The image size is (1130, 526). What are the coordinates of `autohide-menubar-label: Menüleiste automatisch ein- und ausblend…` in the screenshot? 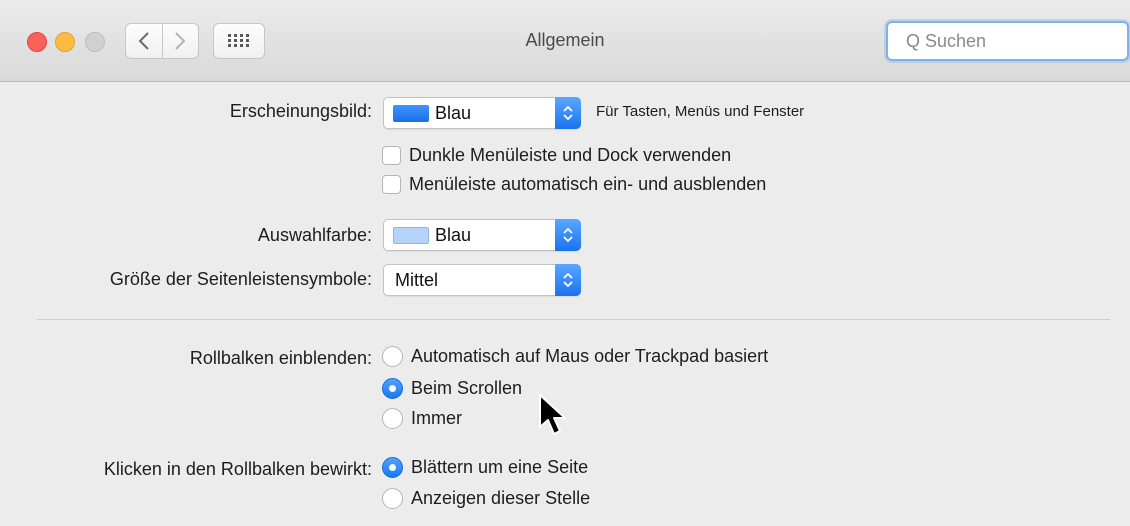 It's located at (588, 184).